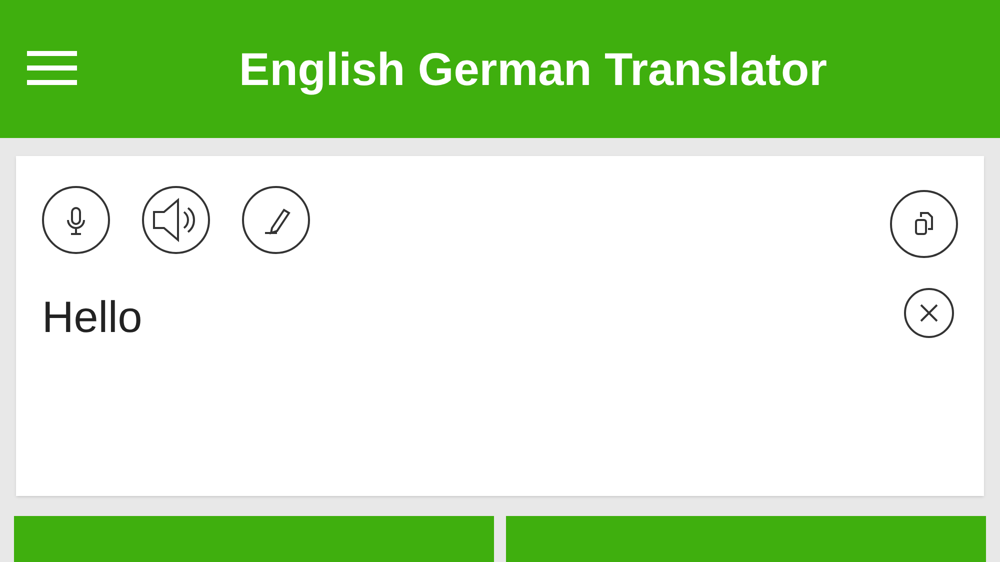 The image size is (1000, 562). Describe the element at coordinates (52, 68) in the screenshot. I see `menu-icon` at that location.